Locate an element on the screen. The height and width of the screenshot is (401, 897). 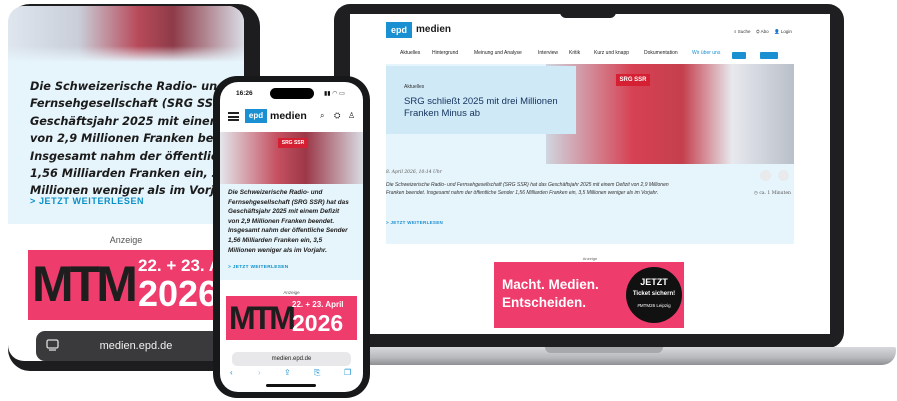
laptop-read-more-link: > JETZT WEITERLESEN is located at coordinates (414, 222).